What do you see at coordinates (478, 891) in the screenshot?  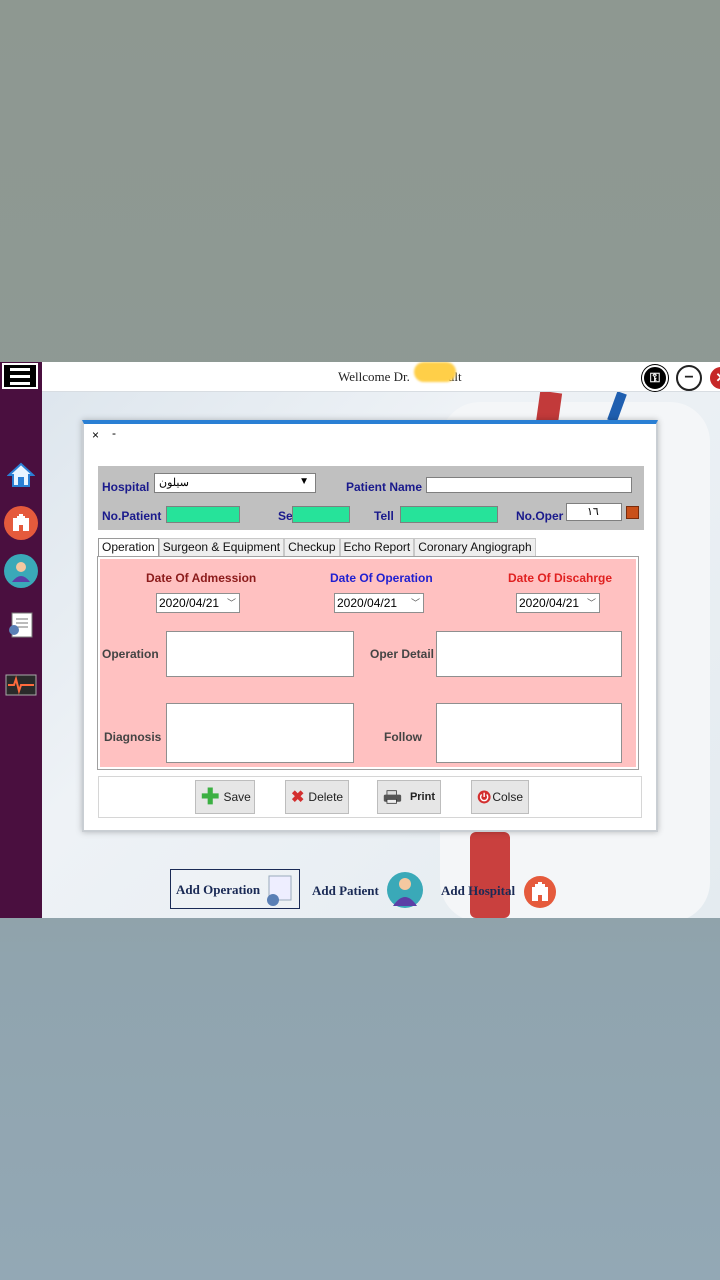 I see `add-hospital-link: Add Hospital` at bounding box center [478, 891].